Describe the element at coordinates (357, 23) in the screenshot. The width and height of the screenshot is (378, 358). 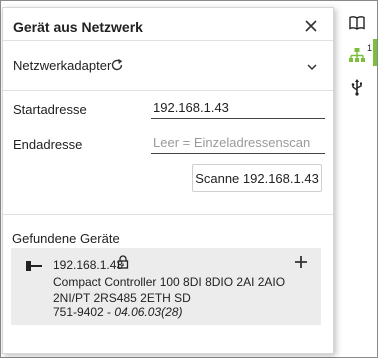
I see `book-icon` at that location.